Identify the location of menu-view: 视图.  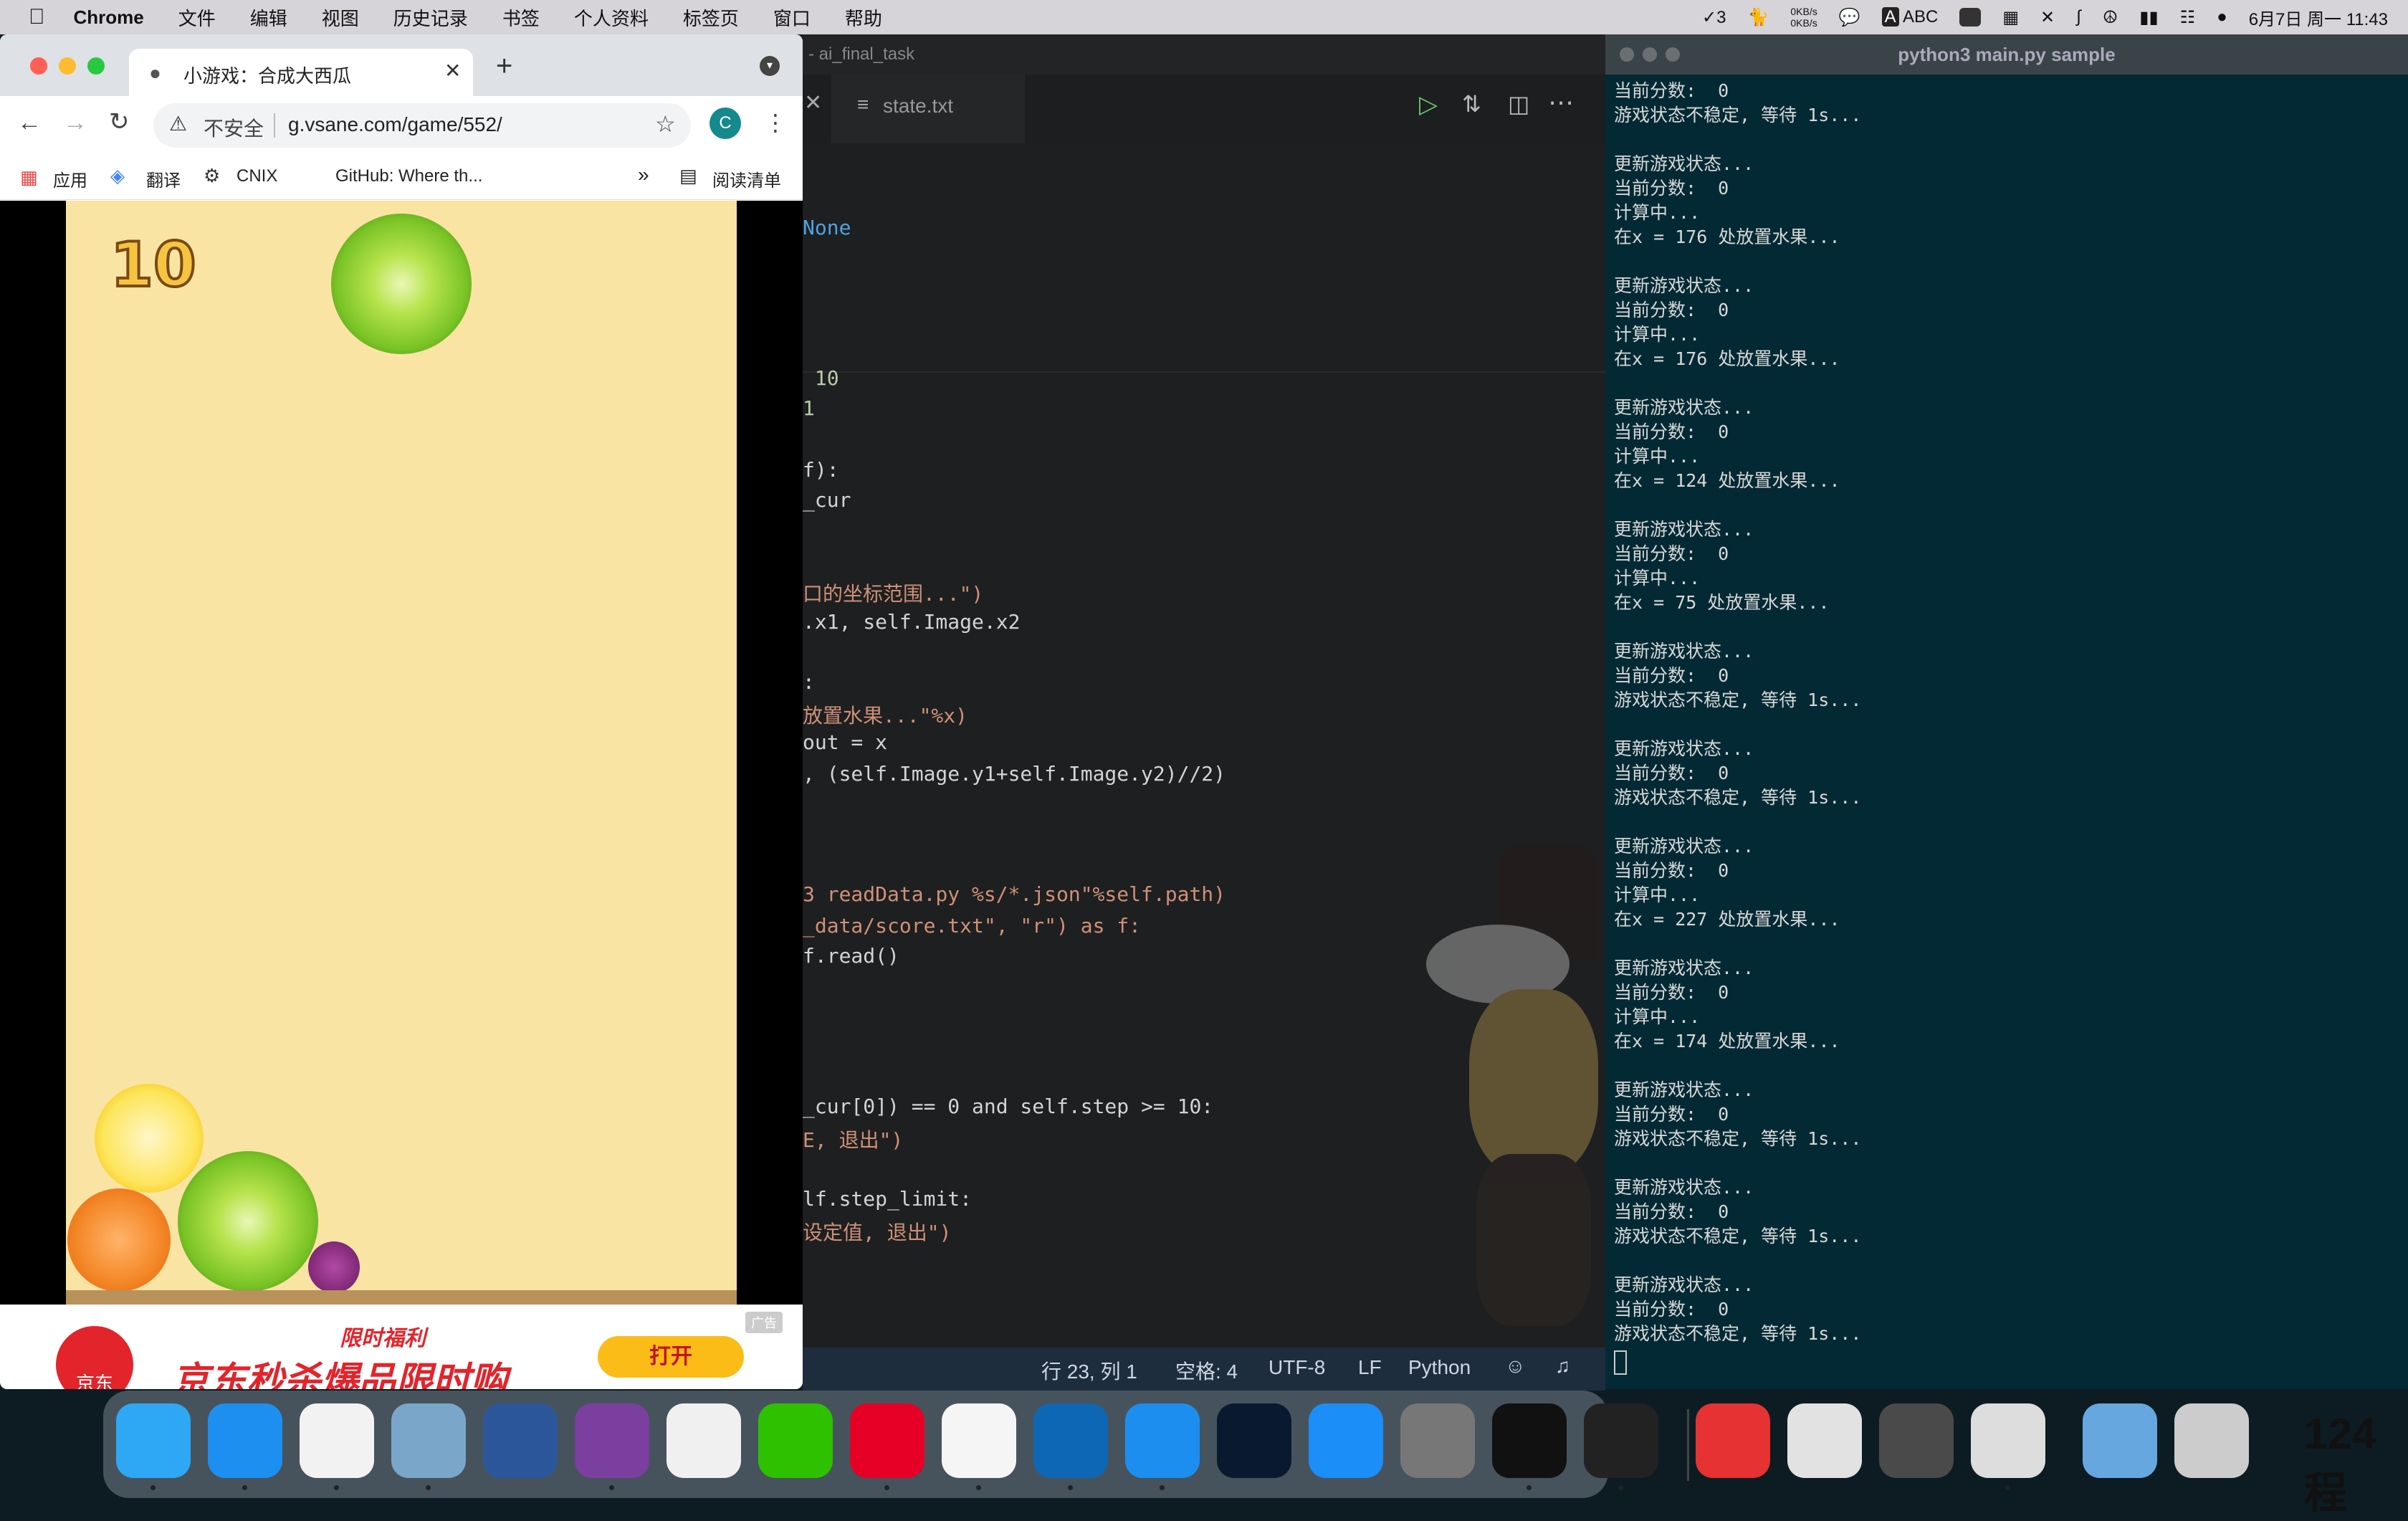
(340, 17).